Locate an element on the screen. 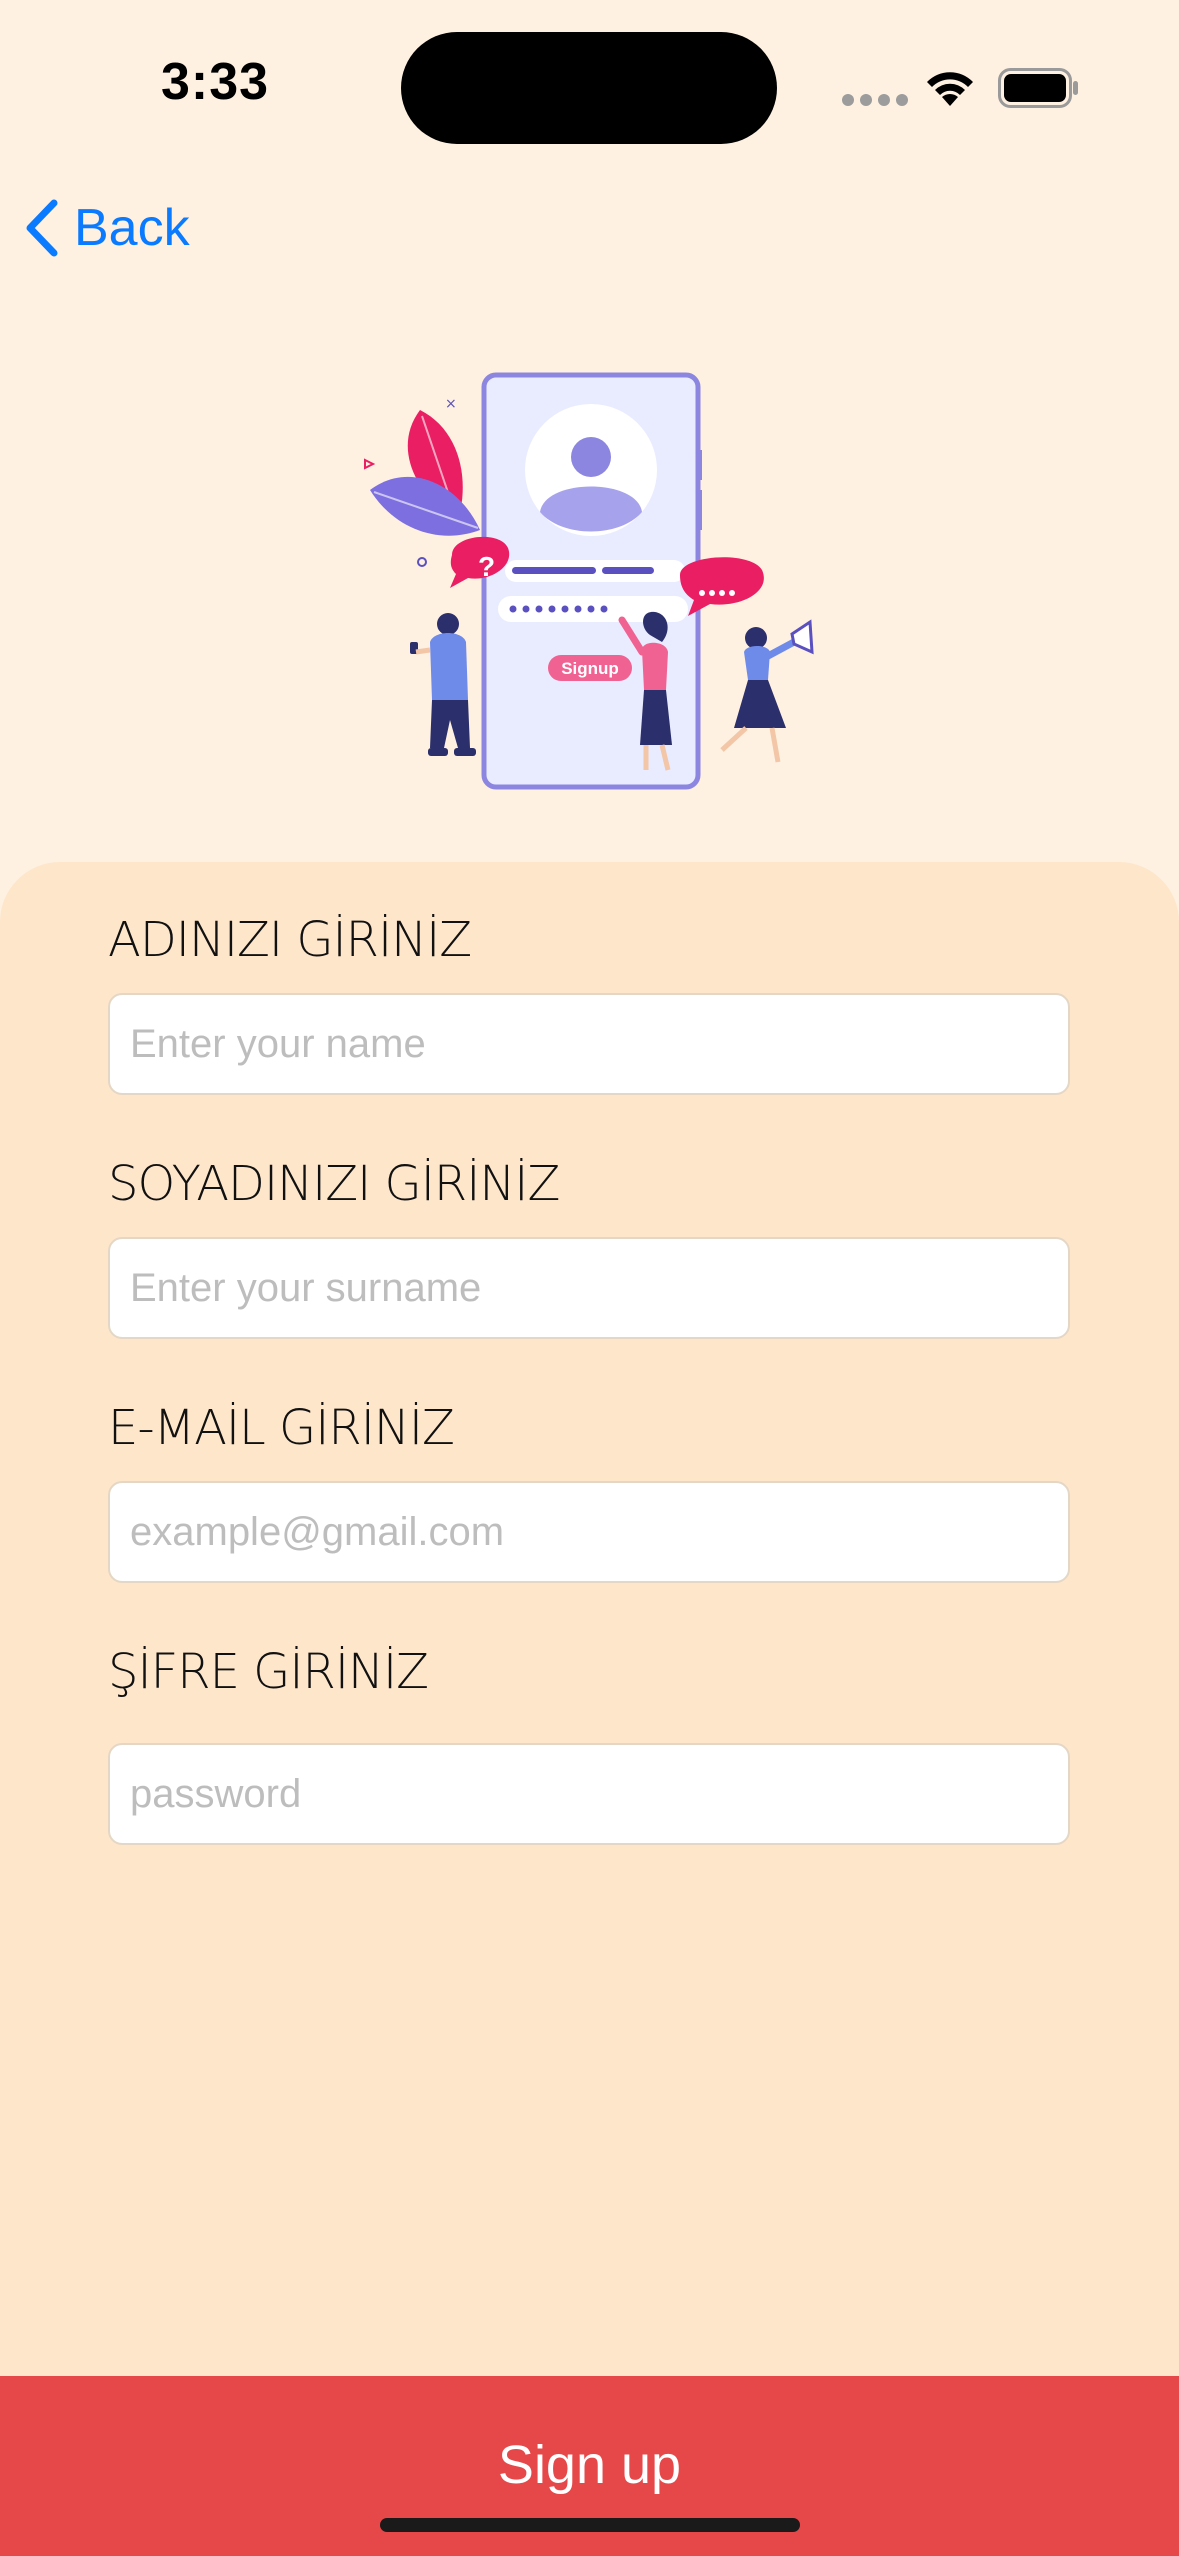  surname-input is located at coordinates (589, 1288).